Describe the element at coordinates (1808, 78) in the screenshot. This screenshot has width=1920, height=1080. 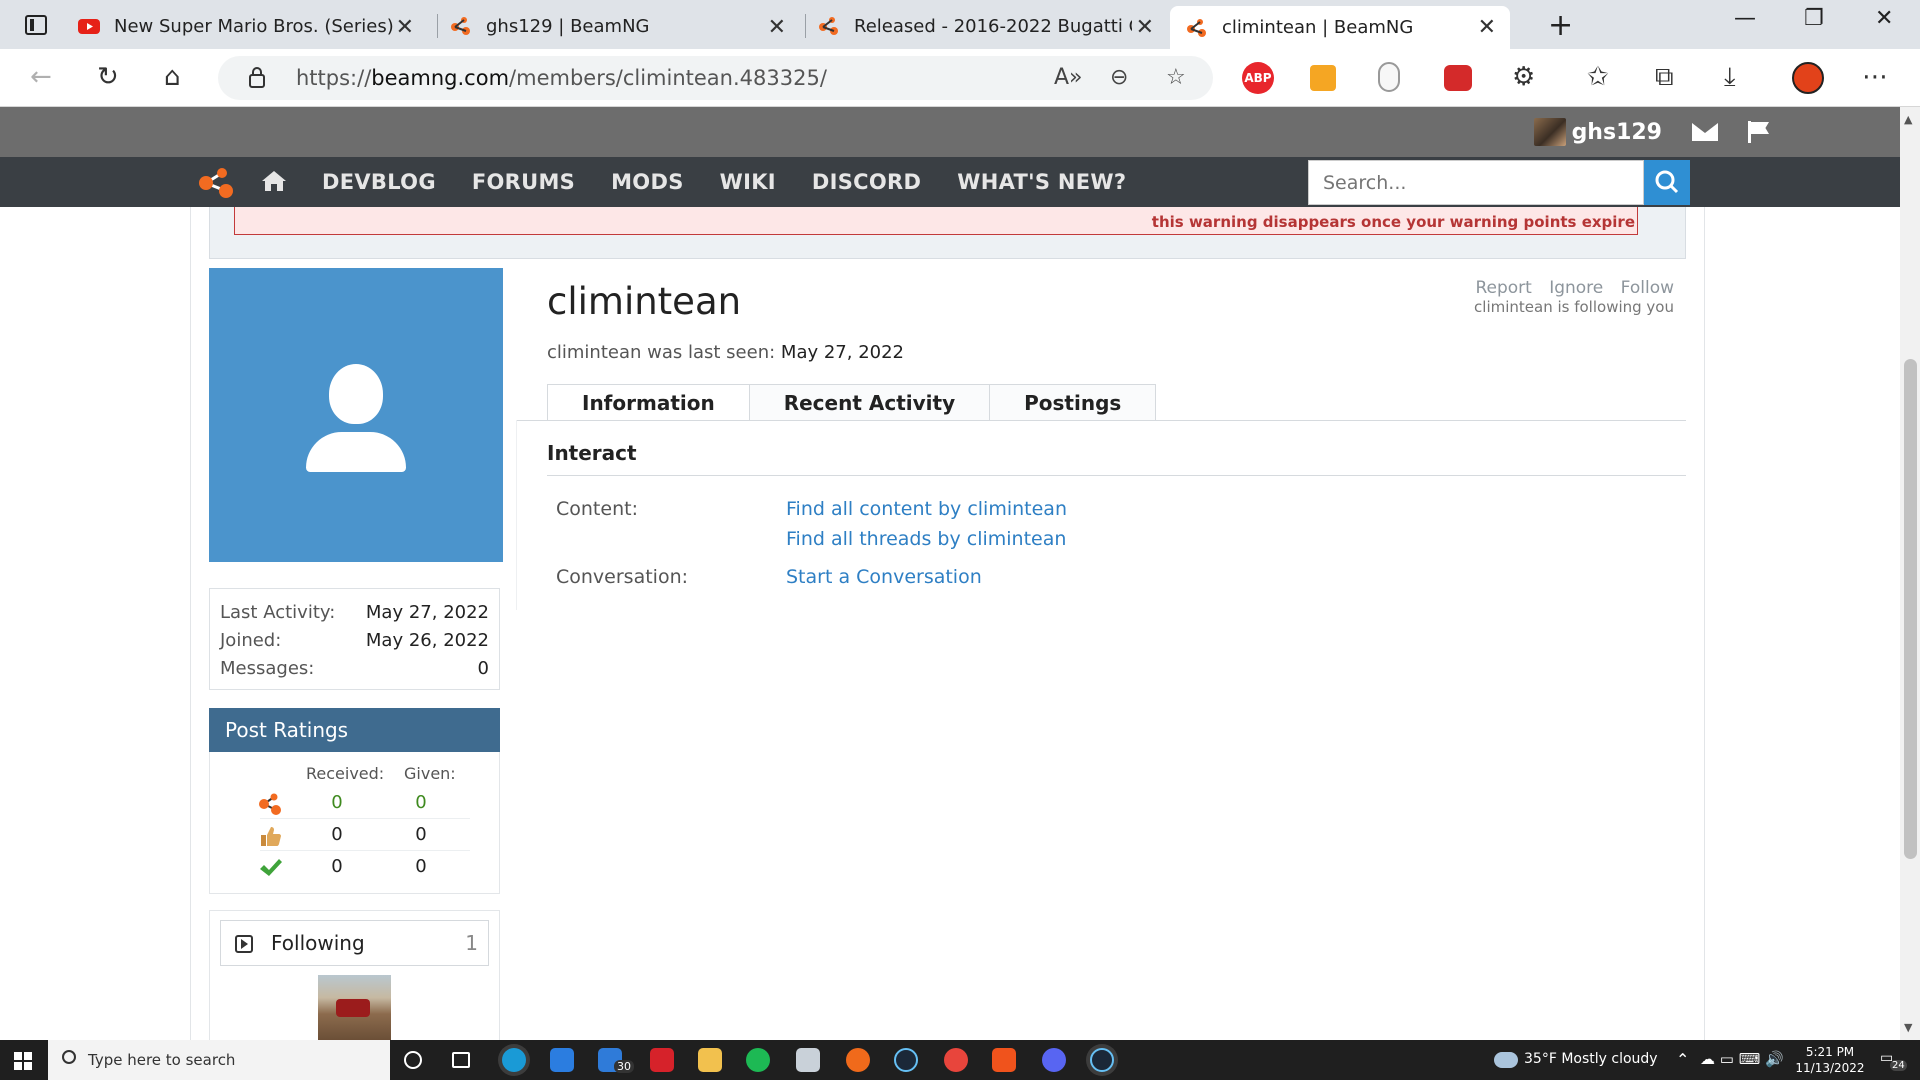
I see `profile-avatar-icon` at that location.